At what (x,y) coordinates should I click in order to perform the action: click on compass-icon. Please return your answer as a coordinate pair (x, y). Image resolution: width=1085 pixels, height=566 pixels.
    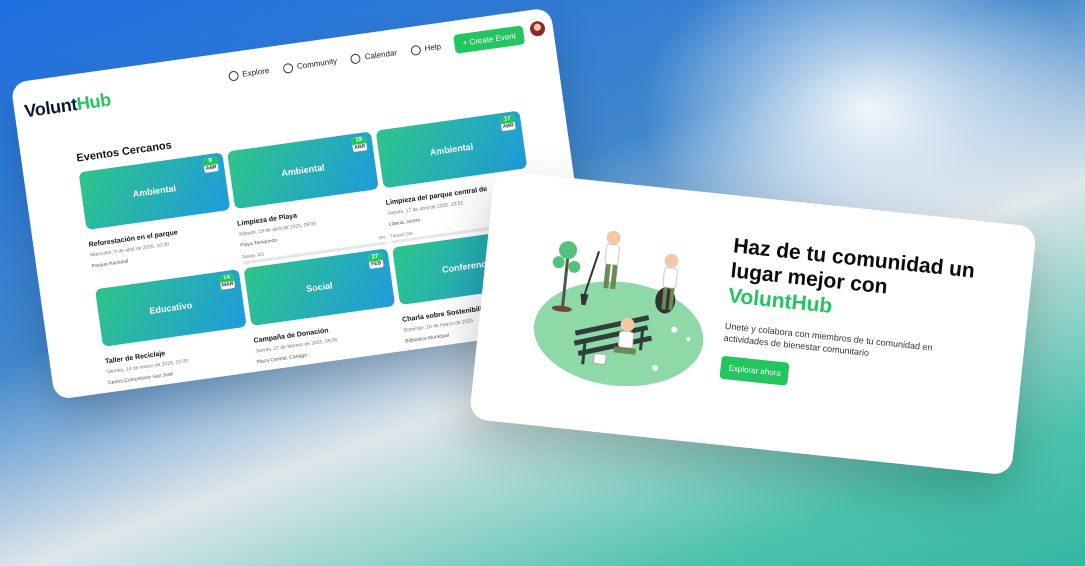
    Looking at the image, I should click on (233, 75).